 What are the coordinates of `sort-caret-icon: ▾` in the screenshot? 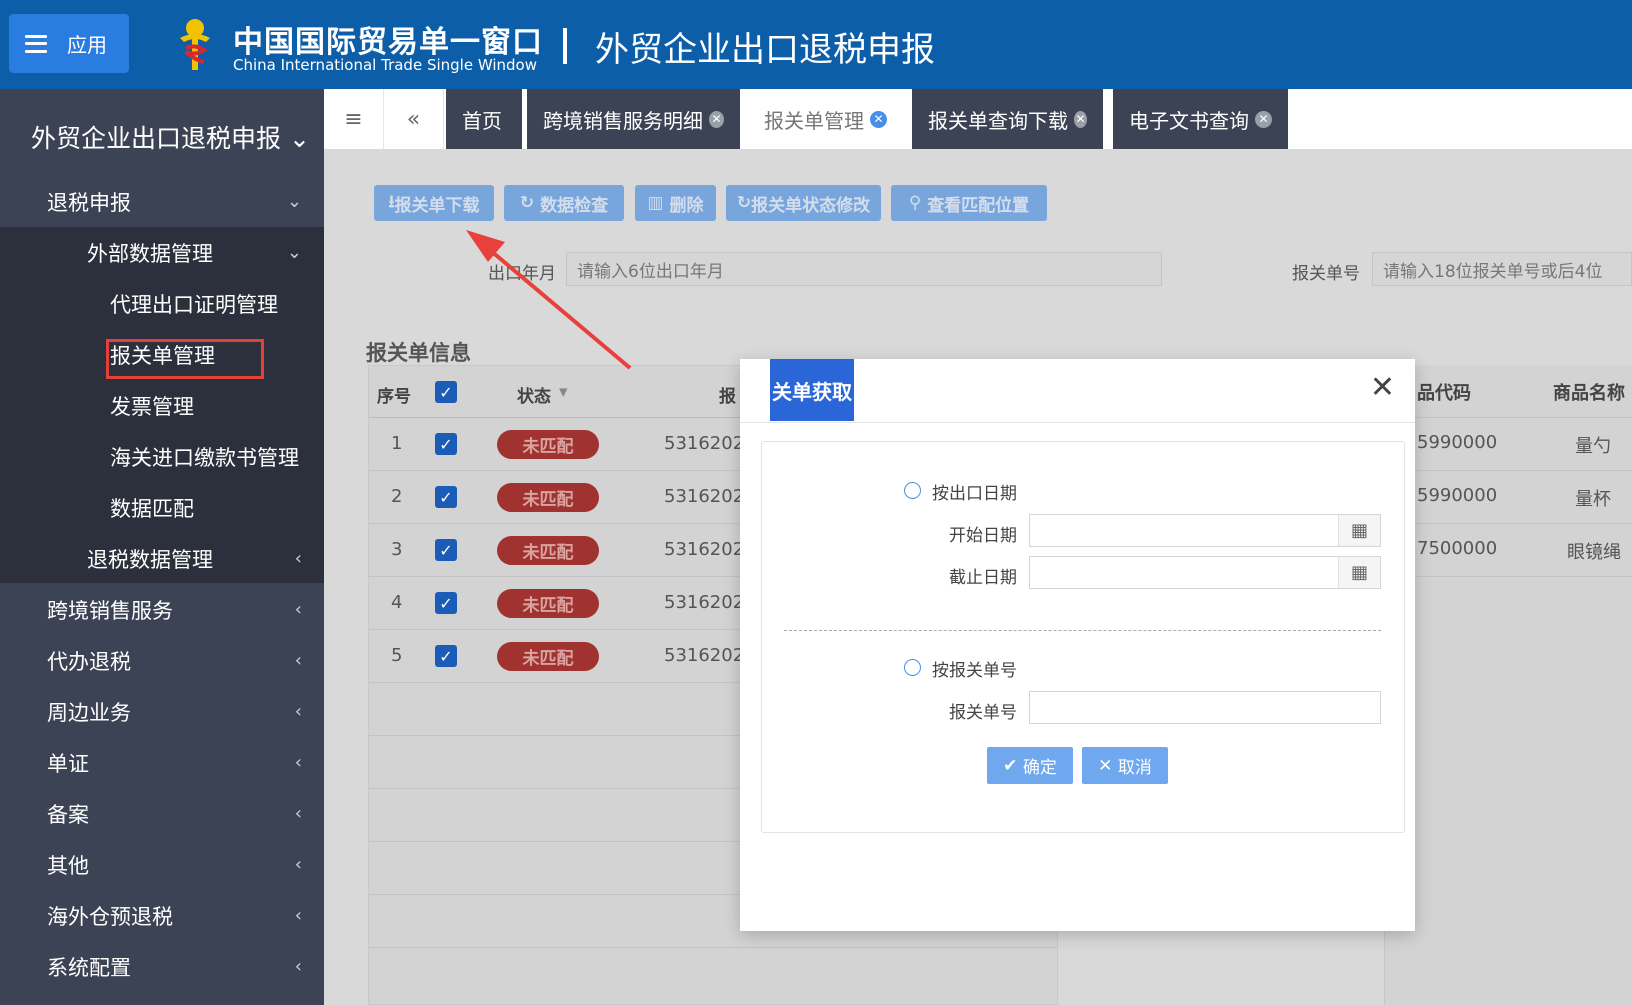 It's located at (563, 392).